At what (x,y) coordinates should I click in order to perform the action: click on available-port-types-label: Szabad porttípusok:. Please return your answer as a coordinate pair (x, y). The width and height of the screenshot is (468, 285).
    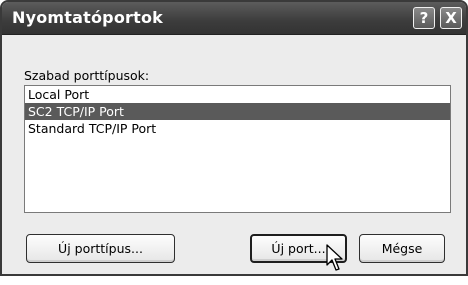
    Looking at the image, I should click on (87, 75).